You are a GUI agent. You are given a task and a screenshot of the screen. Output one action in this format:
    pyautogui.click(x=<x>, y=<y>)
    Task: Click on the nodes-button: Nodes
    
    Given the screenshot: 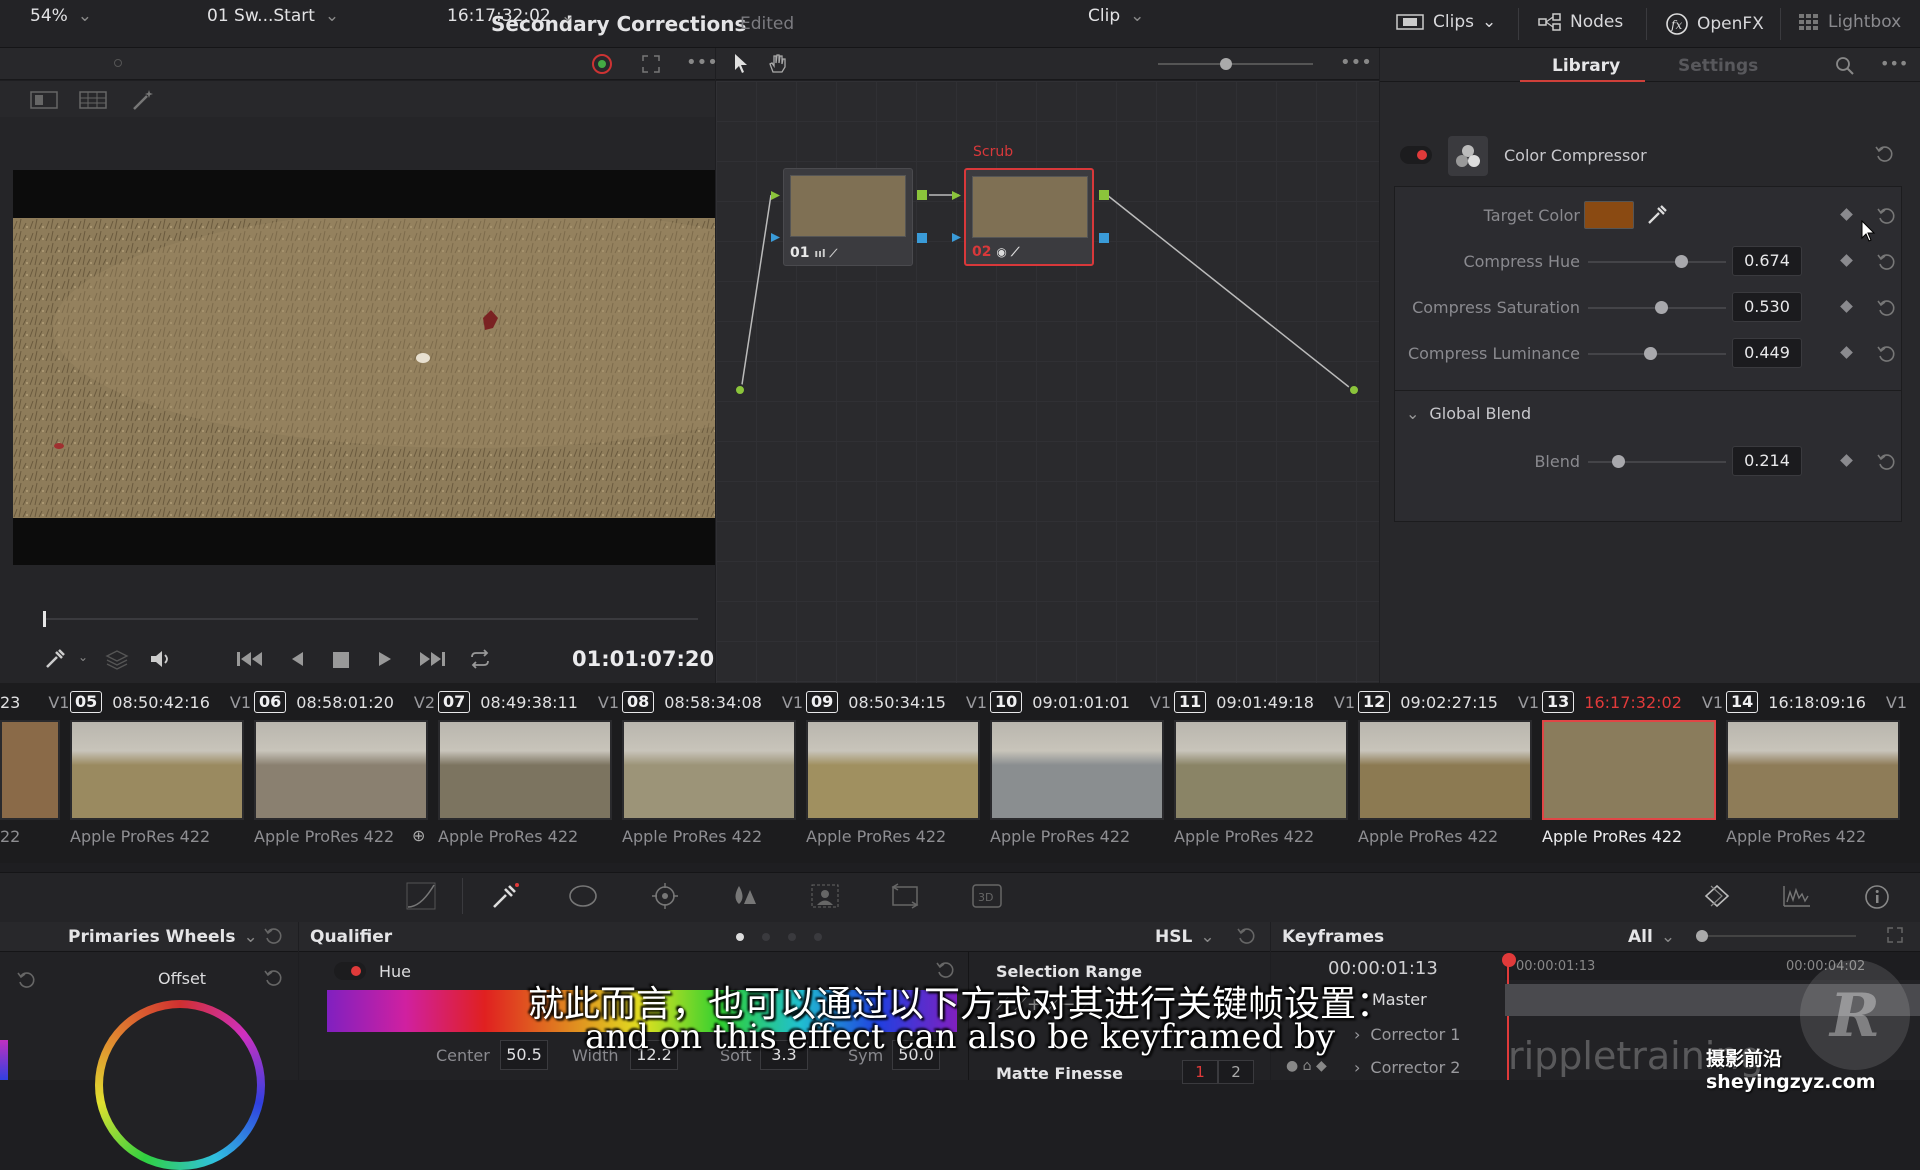 What is the action you would take?
    pyautogui.click(x=1580, y=22)
    